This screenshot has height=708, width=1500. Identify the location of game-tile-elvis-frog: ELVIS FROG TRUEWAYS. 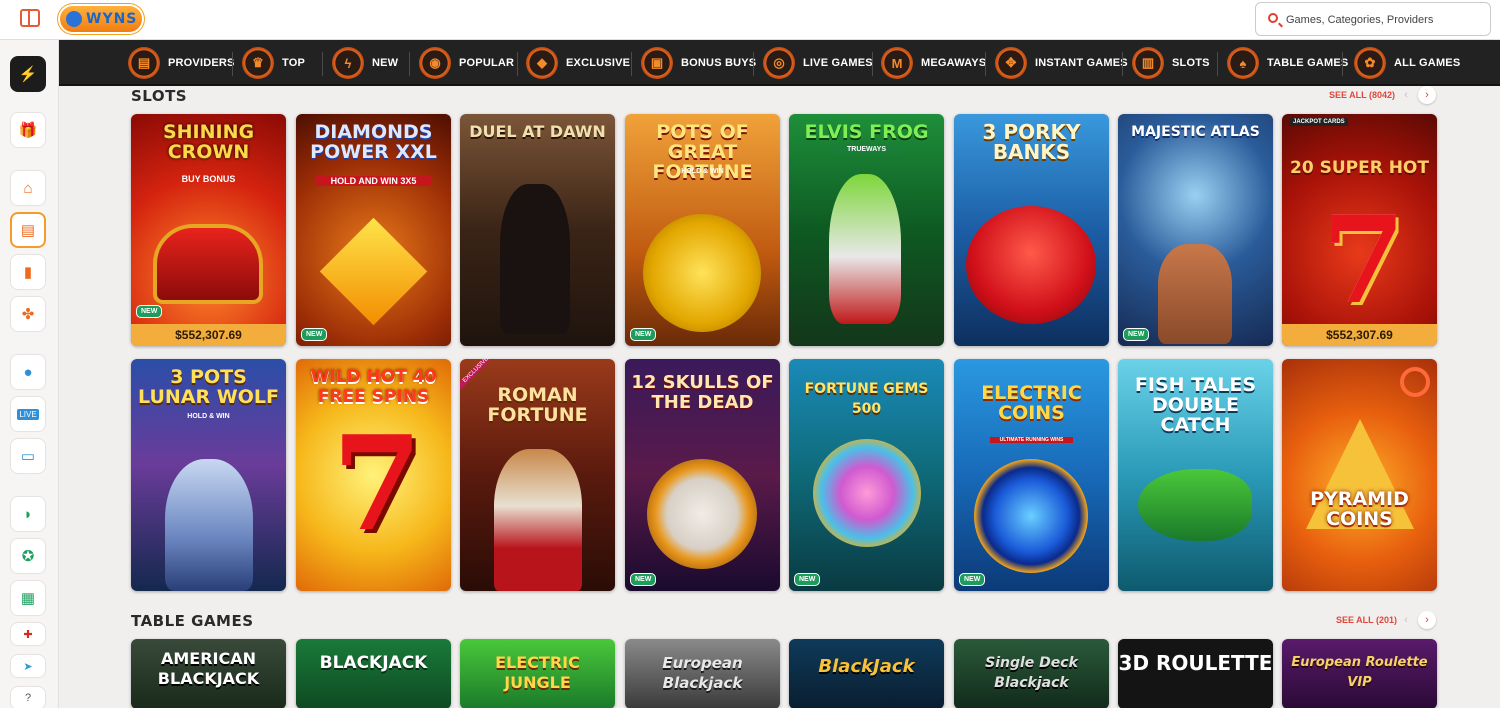
(866, 230).